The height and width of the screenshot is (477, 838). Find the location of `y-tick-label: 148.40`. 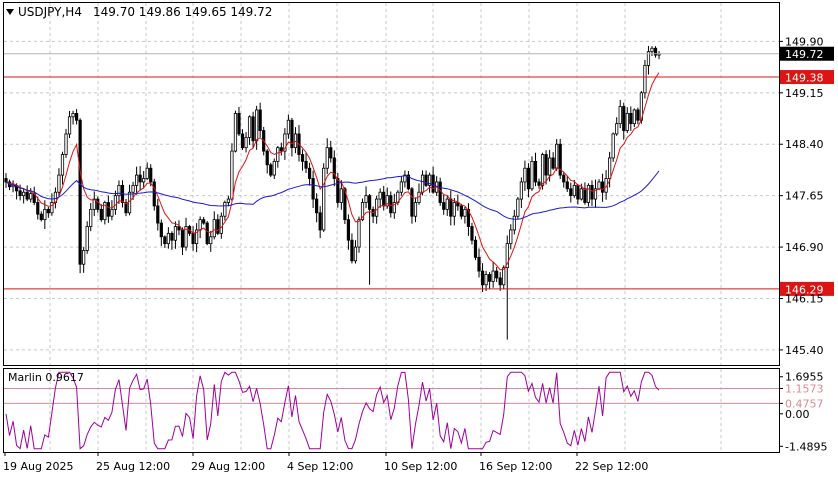

y-tick-label: 148.40 is located at coordinates (804, 144).